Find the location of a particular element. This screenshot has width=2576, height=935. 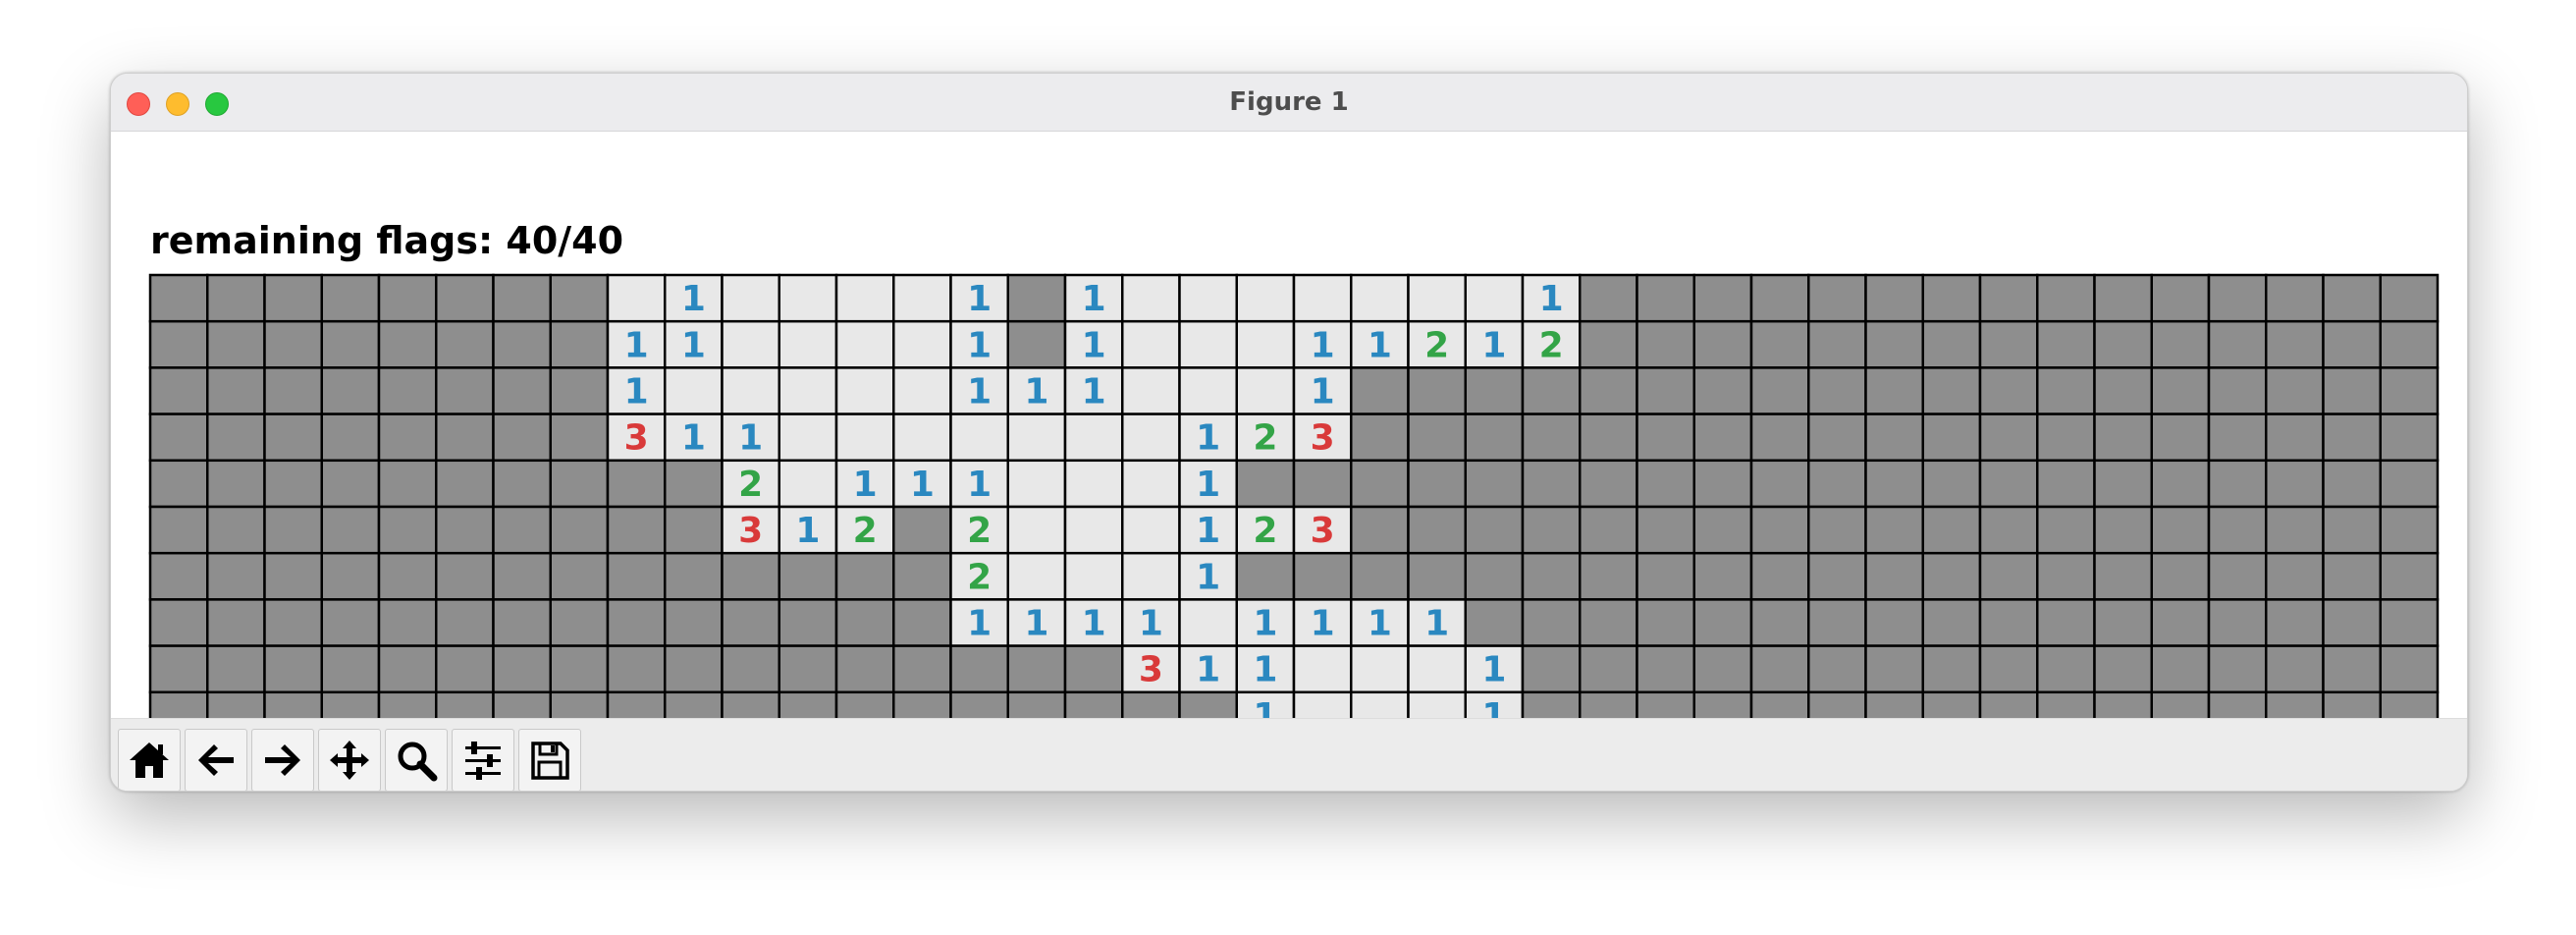

zoom-button is located at coordinates (416, 760).